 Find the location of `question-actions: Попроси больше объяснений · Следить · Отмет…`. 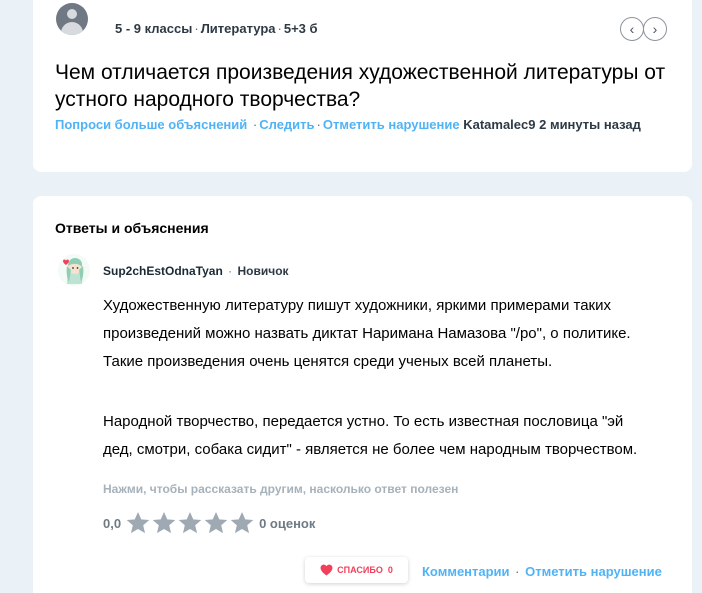

question-actions: Попроси больше объяснений · Следить · Отмет… is located at coordinates (348, 124).